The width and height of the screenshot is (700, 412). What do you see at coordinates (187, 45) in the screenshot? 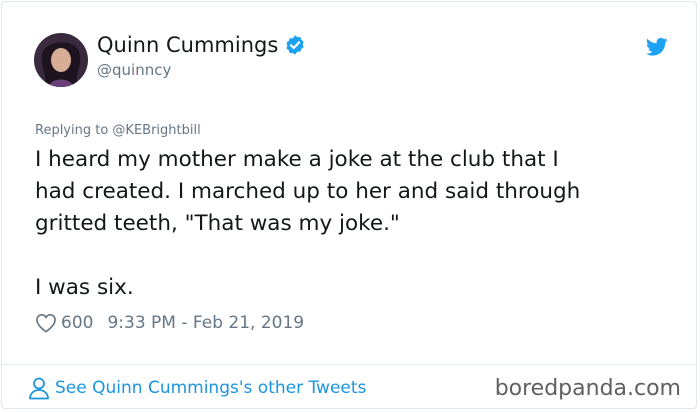
I see `display-name: Quinn Cummings` at bounding box center [187, 45].